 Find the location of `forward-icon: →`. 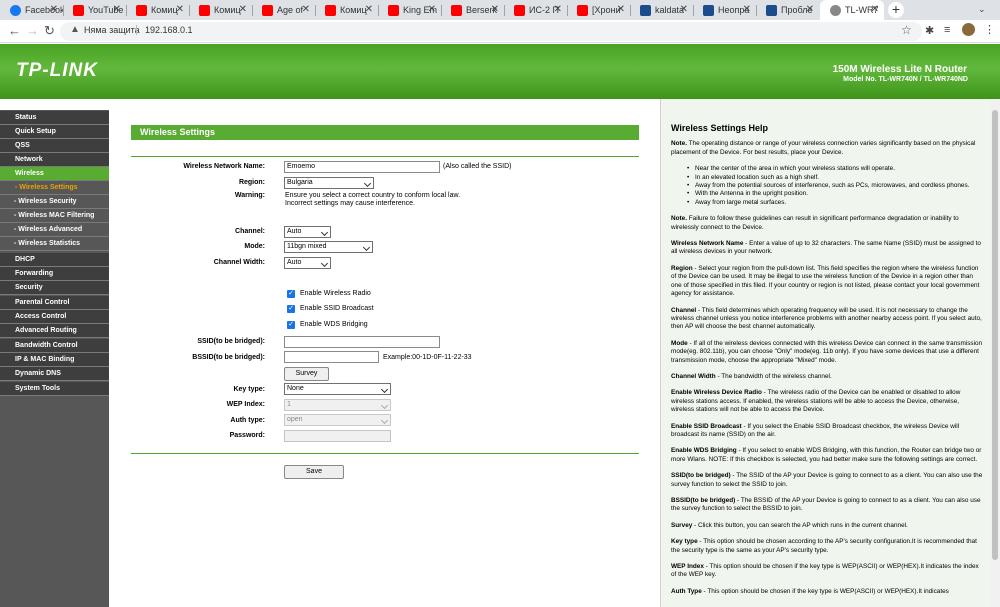

forward-icon: → is located at coordinates (32, 30).